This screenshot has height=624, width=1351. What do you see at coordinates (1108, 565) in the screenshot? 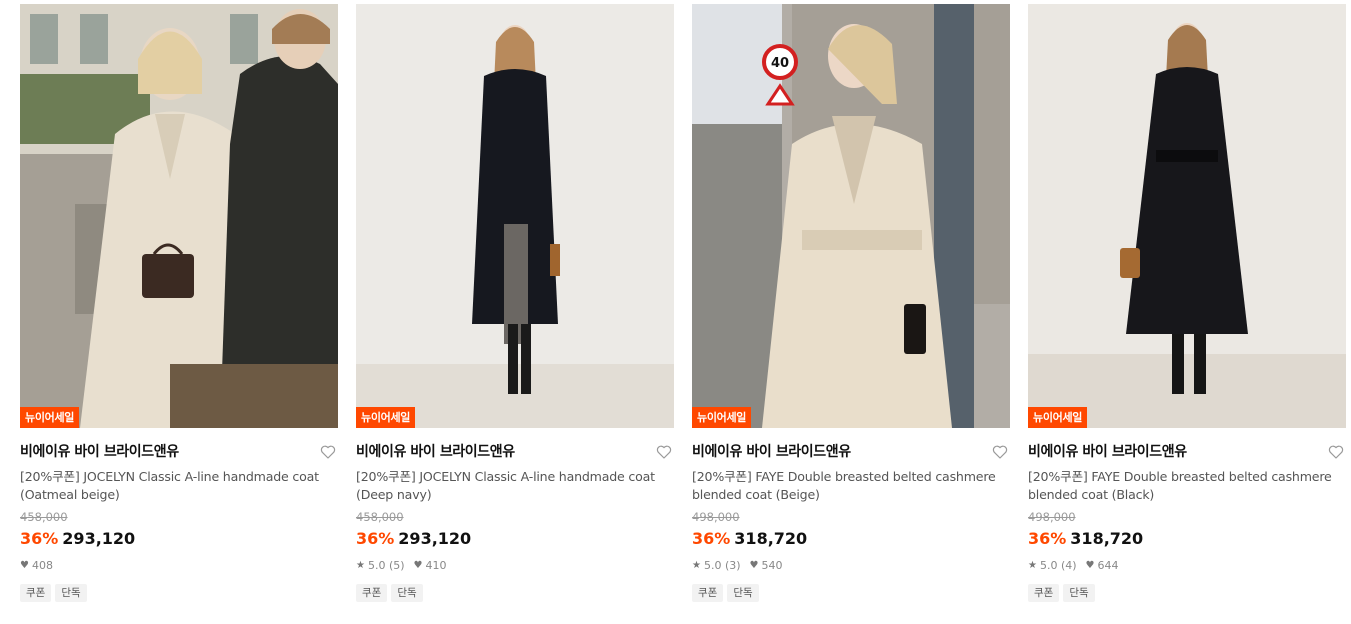
I see `like-count: 644` at bounding box center [1108, 565].